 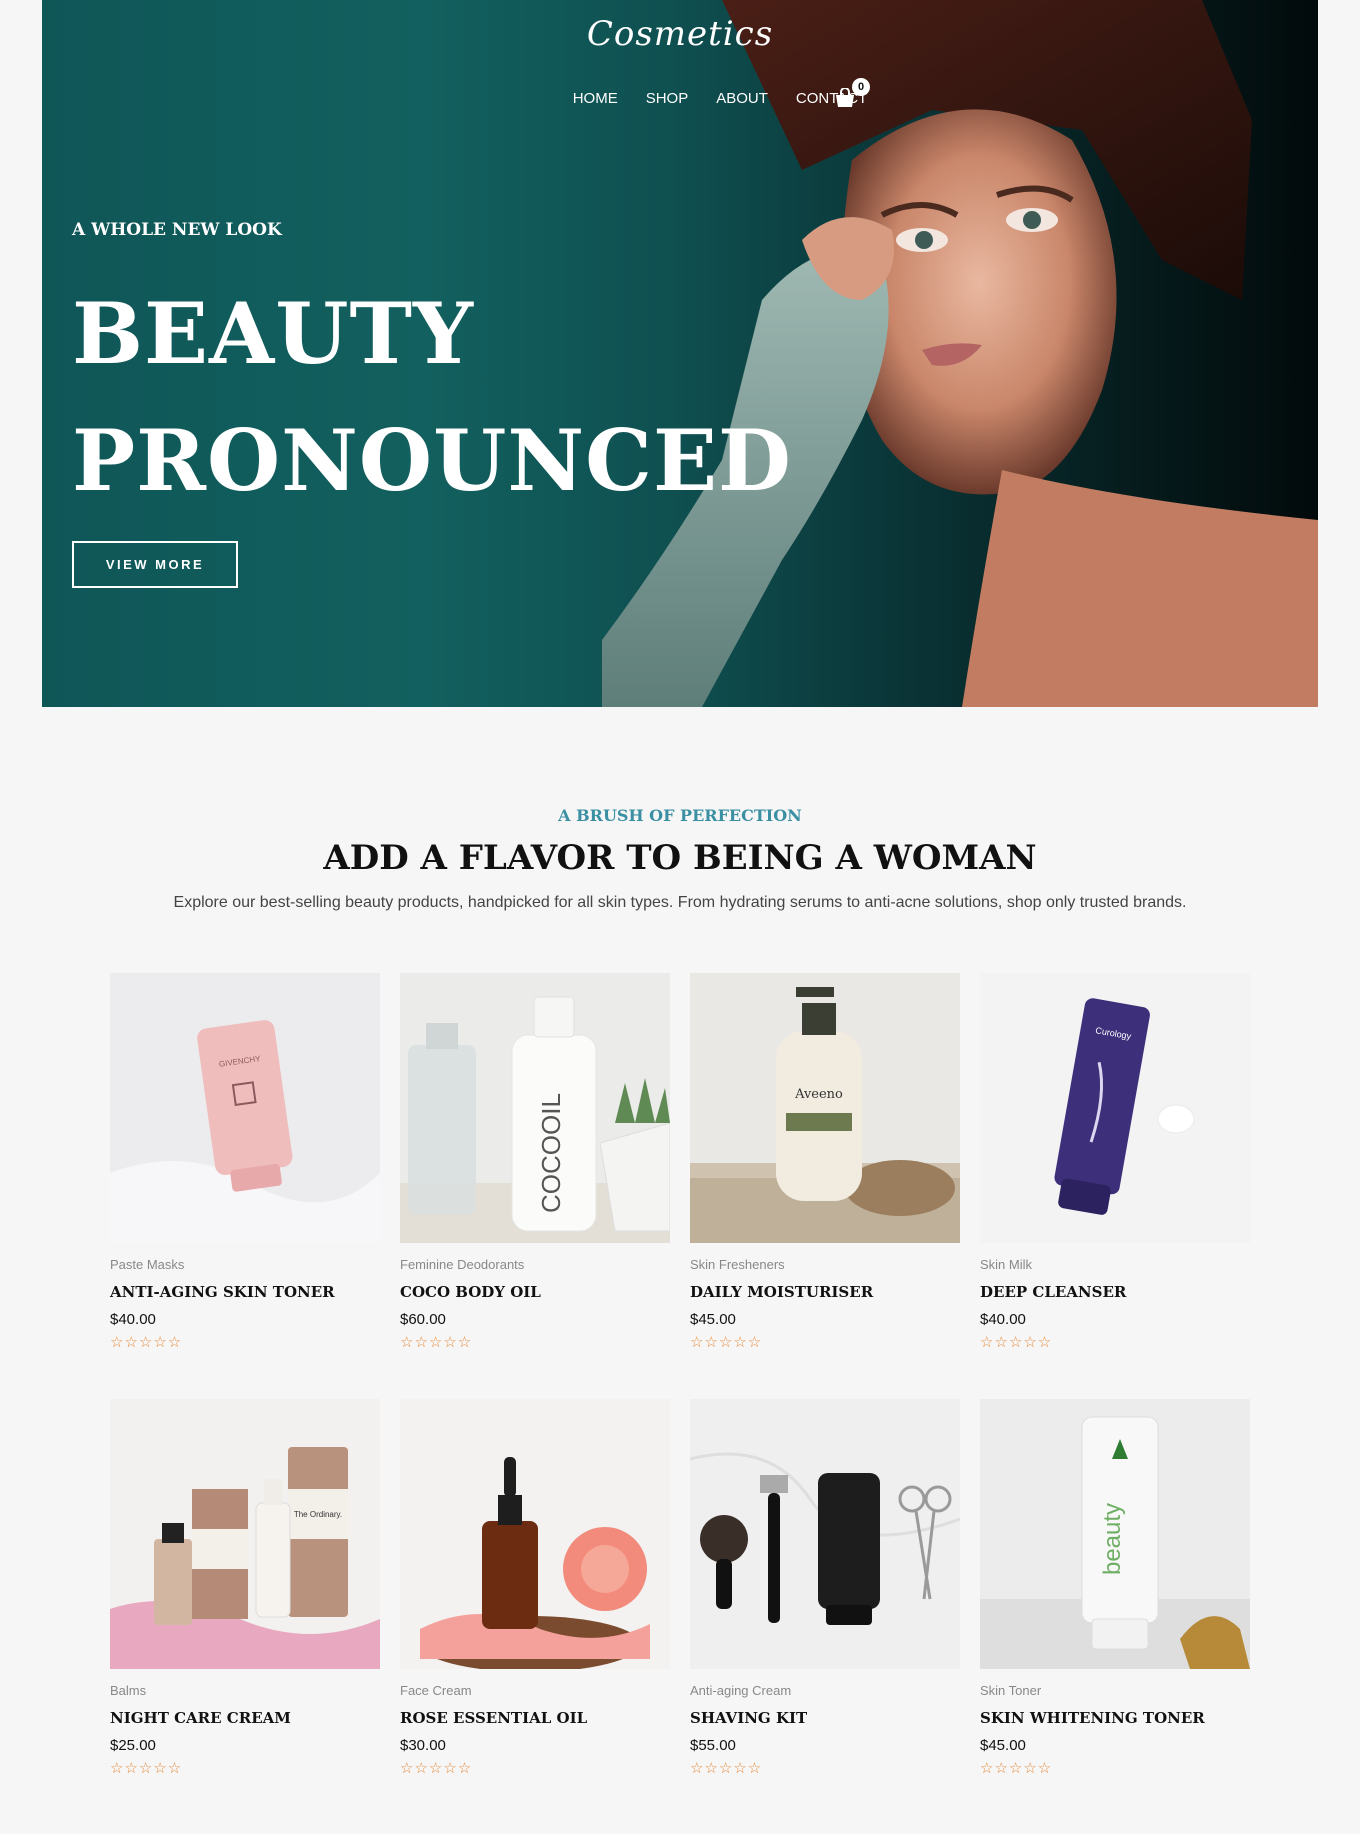 What do you see at coordinates (680, 858) in the screenshot?
I see `section-title: ADD A FLAVOR TO BEING A WOMAN` at bounding box center [680, 858].